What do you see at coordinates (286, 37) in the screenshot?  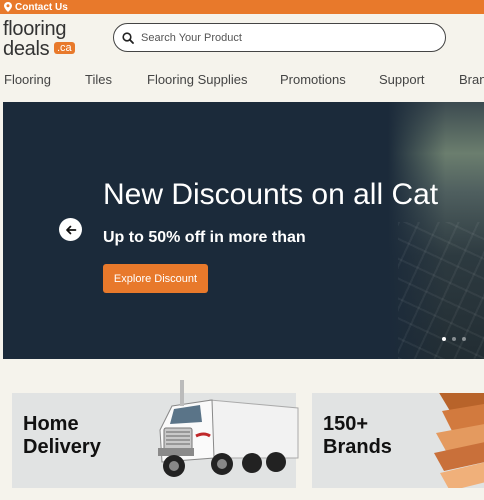 I see `search-input` at bounding box center [286, 37].